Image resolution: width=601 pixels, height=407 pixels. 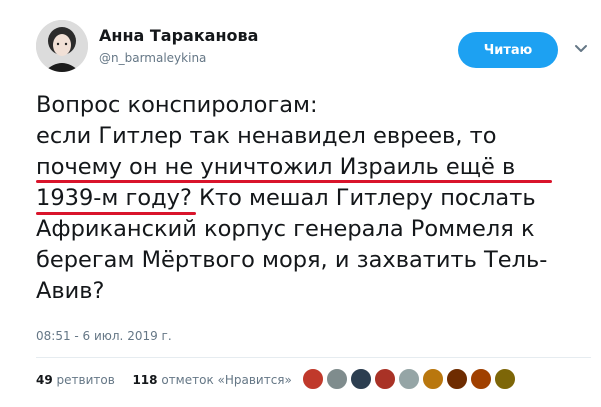 I want to click on divider, so click(x=313, y=357).